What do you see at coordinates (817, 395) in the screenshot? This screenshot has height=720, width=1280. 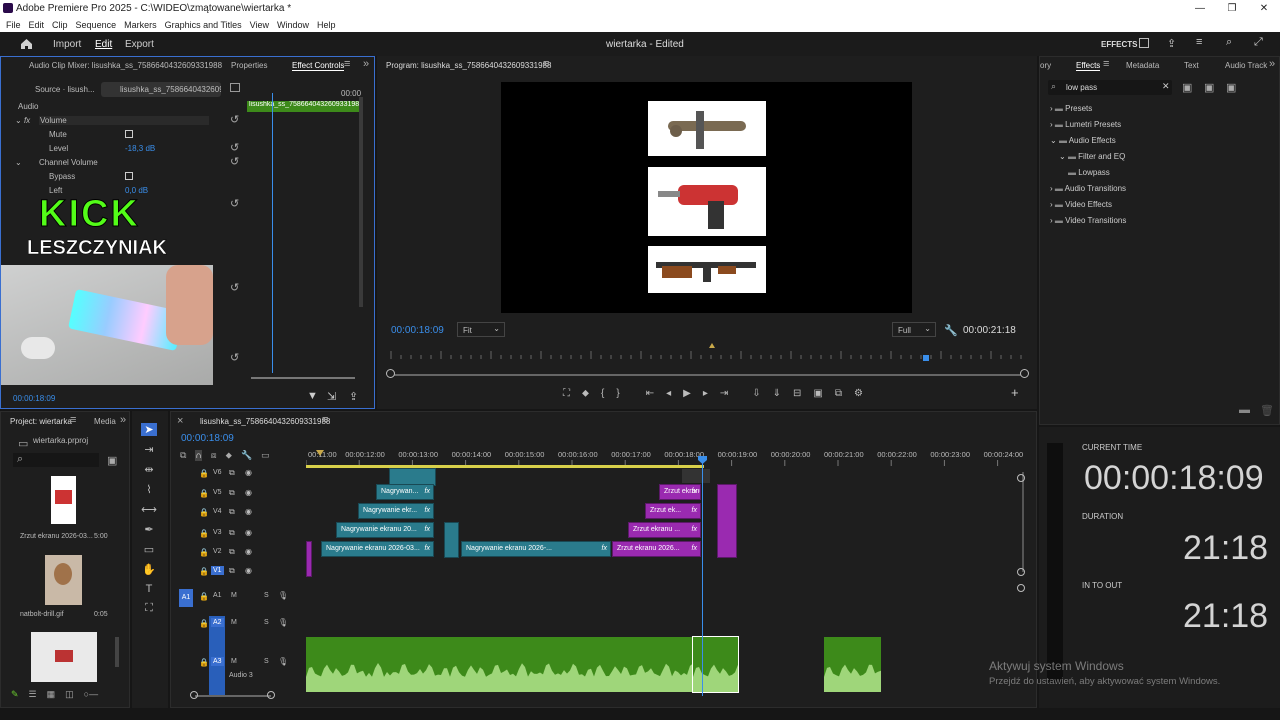 I see `camera-icon: ▣` at bounding box center [817, 395].